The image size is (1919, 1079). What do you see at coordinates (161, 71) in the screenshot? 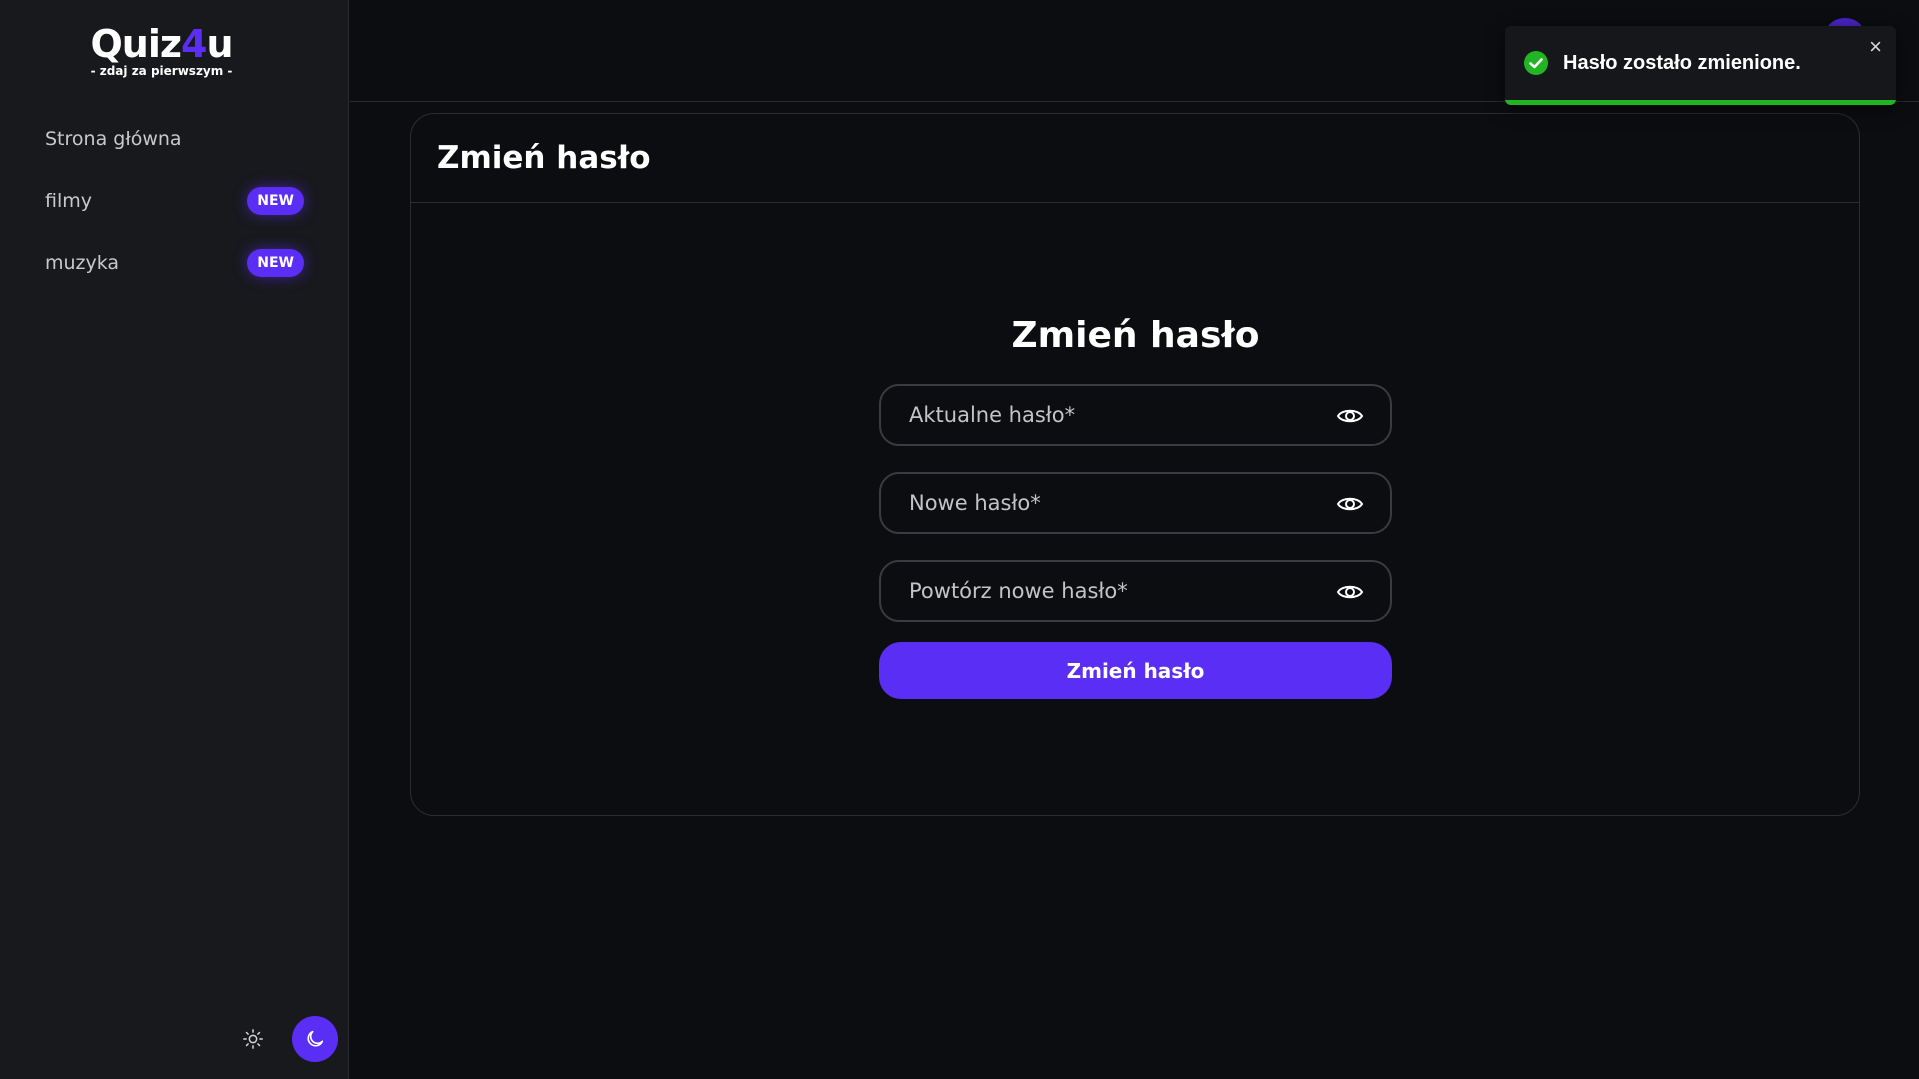
I see `logo-tagline: - zdaj za pierwszym -` at bounding box center [161, 71].